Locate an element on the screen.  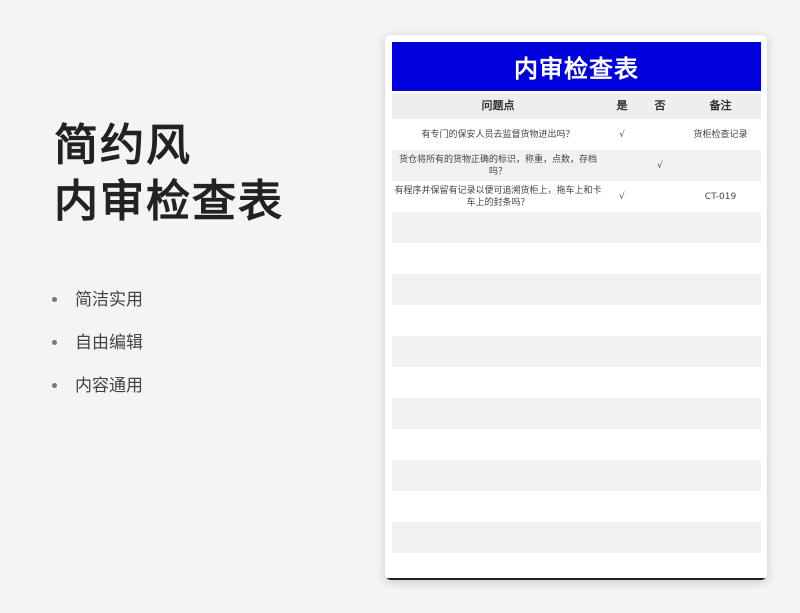
cell-question: 有程序并保留有记录以便可追溯货柜上，拖车上和卡车上的封条吗？ is located at coordinates (498, 196).